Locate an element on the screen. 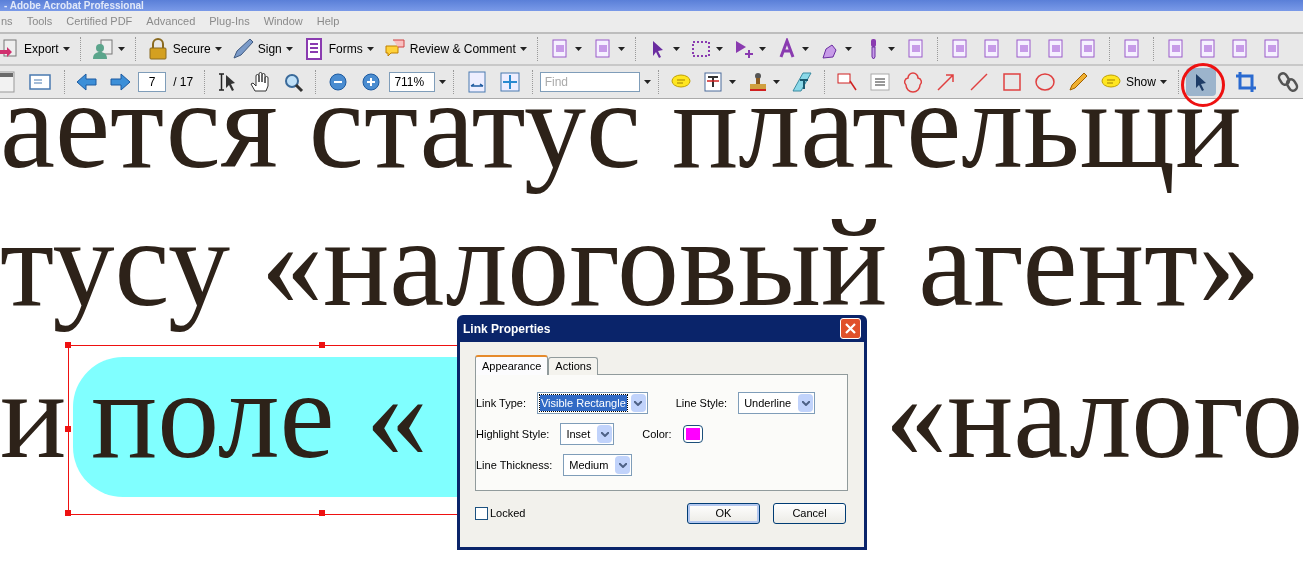 This screenshot has width=1303, height=582. field-label: Highlight Style: is located at coordinates (513, 434).